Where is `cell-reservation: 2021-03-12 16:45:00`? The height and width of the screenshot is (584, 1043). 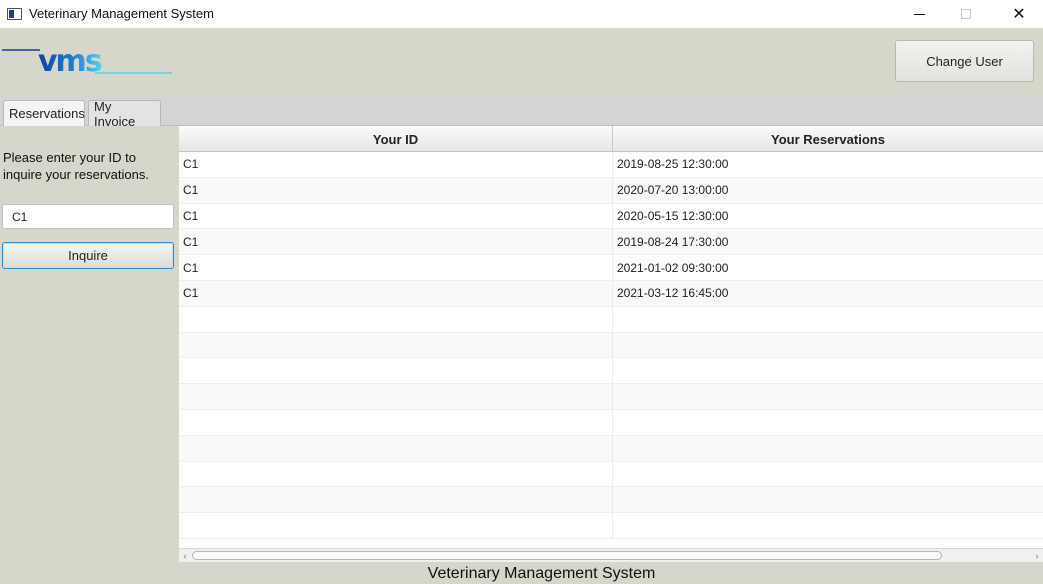 cell-reservation: 2021-03-12 16:45:00 is located at coordinates (673, 293).